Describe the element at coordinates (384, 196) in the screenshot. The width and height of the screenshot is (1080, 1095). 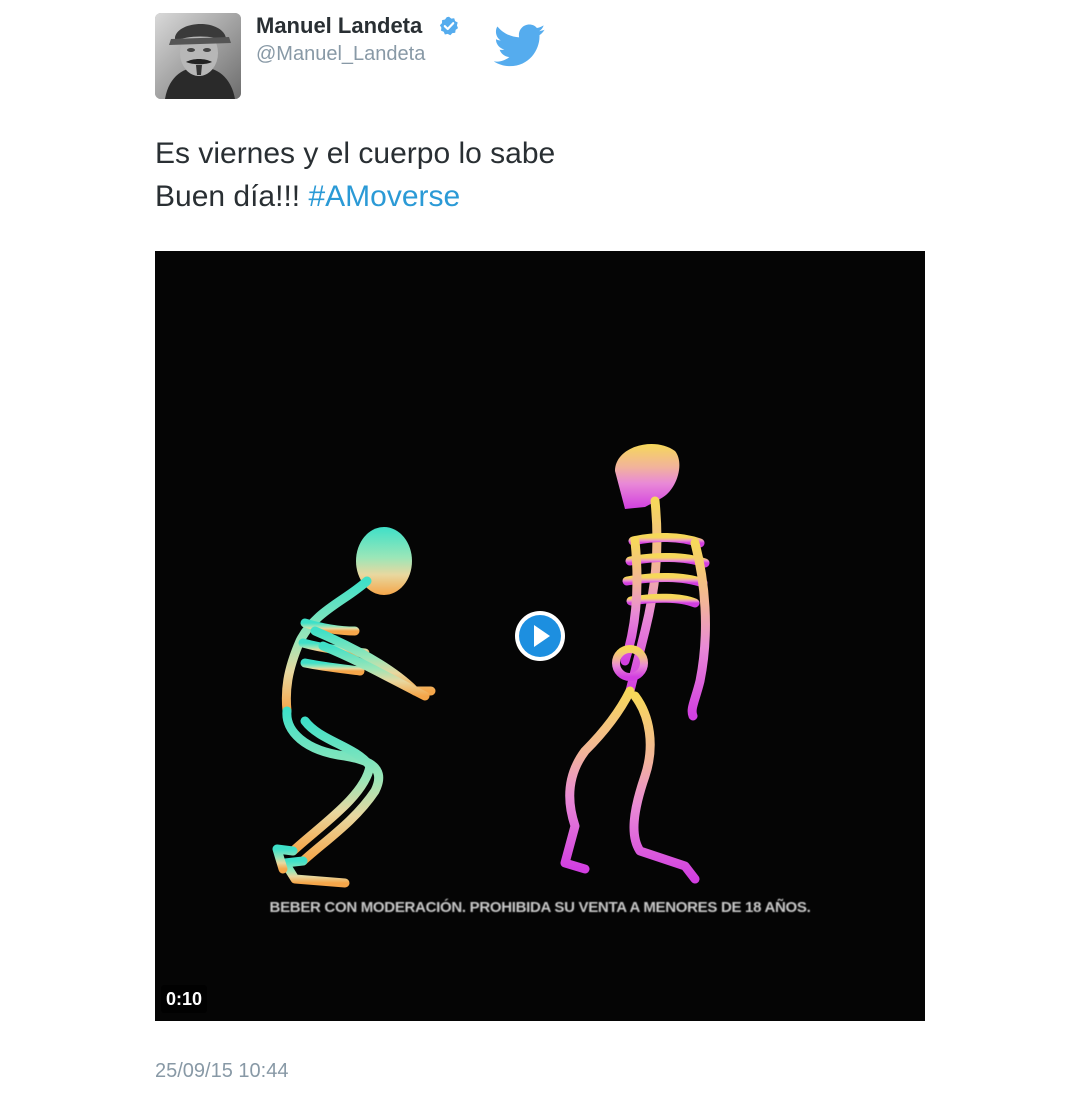
I see `hashtag-link: #AMoverse` at that location.